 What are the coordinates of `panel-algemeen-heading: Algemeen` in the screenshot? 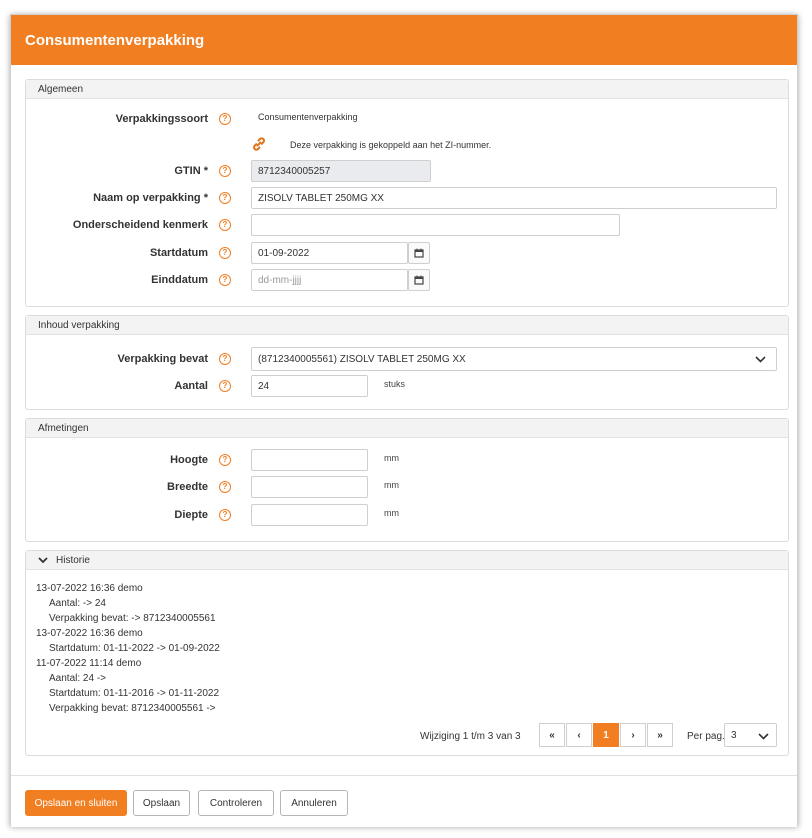 It's located at (407, 89).